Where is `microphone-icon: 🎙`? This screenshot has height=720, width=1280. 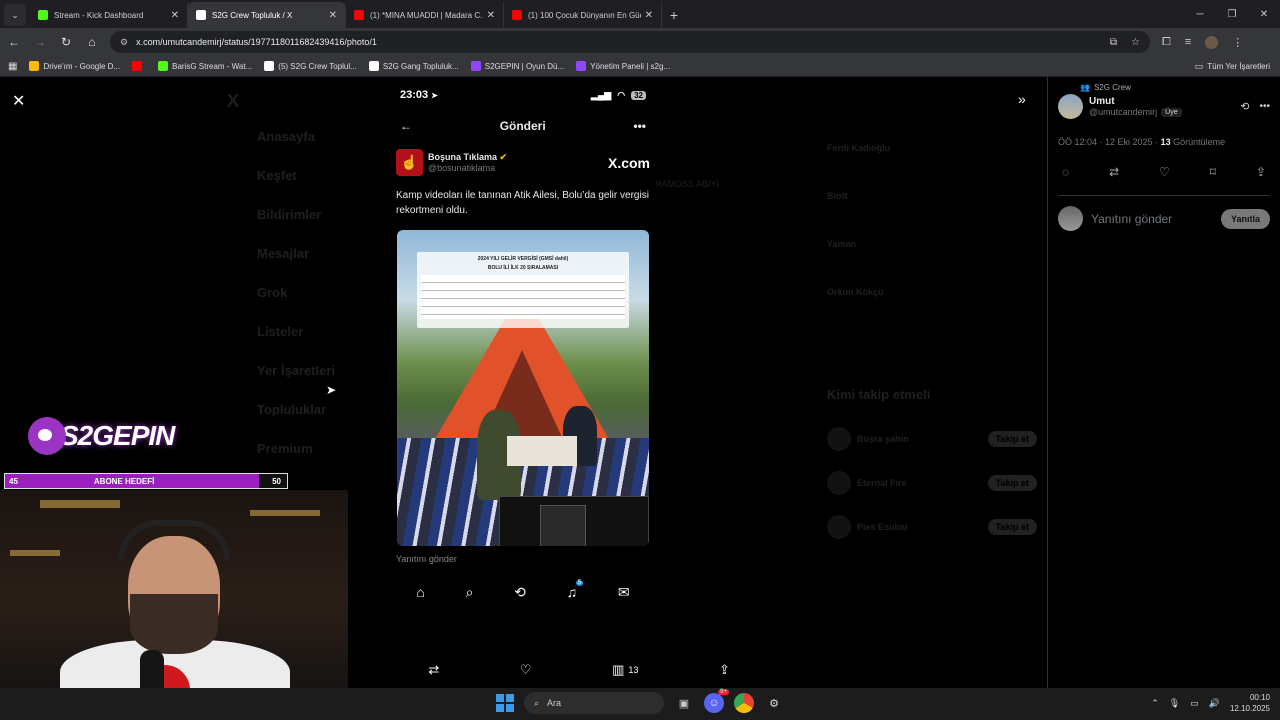 microphone-icon: 🎙 is located at coordinates (1174, 703).